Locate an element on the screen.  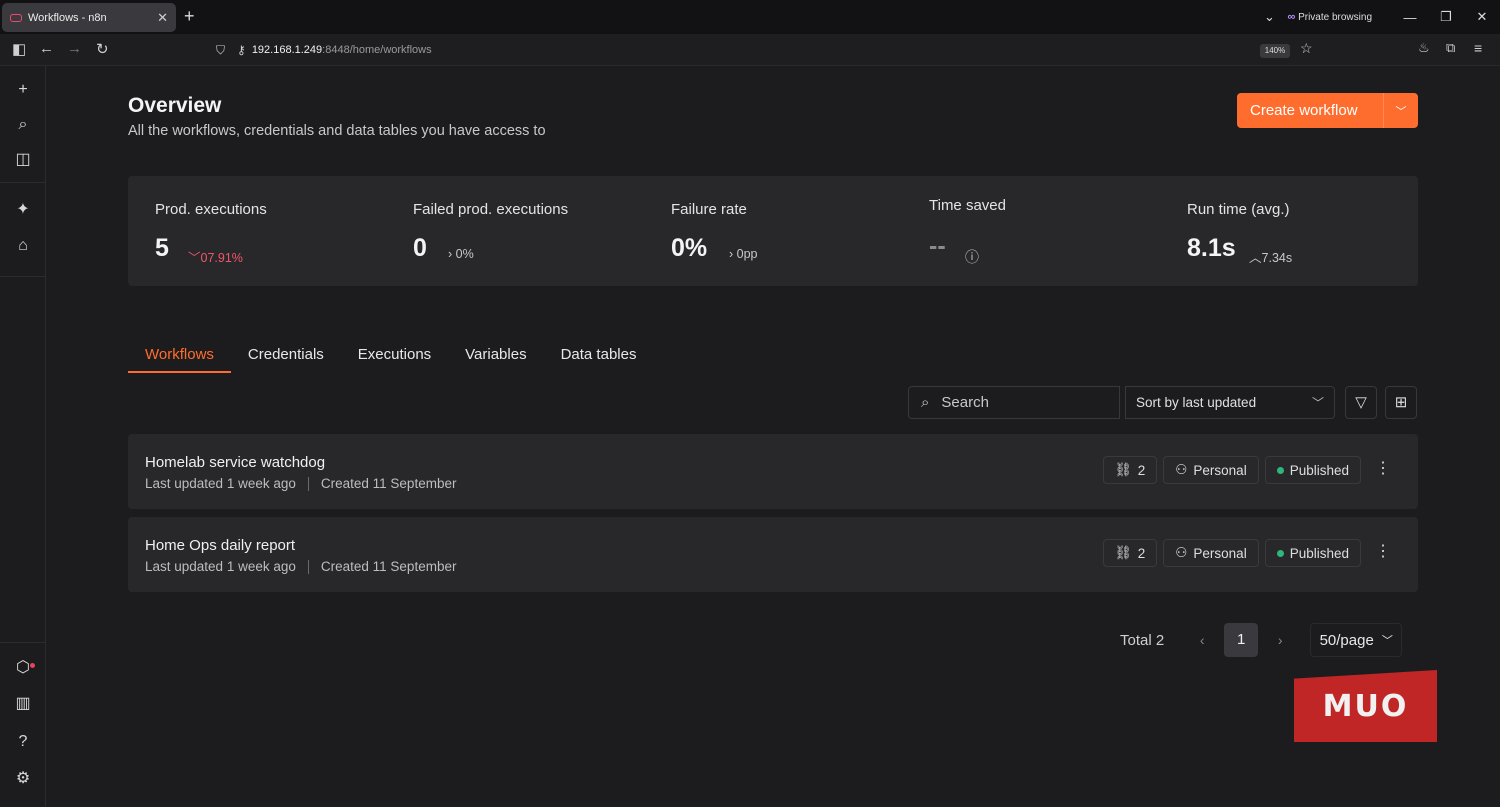
stat-label: Failure rate is located at coordinates (709, 209).